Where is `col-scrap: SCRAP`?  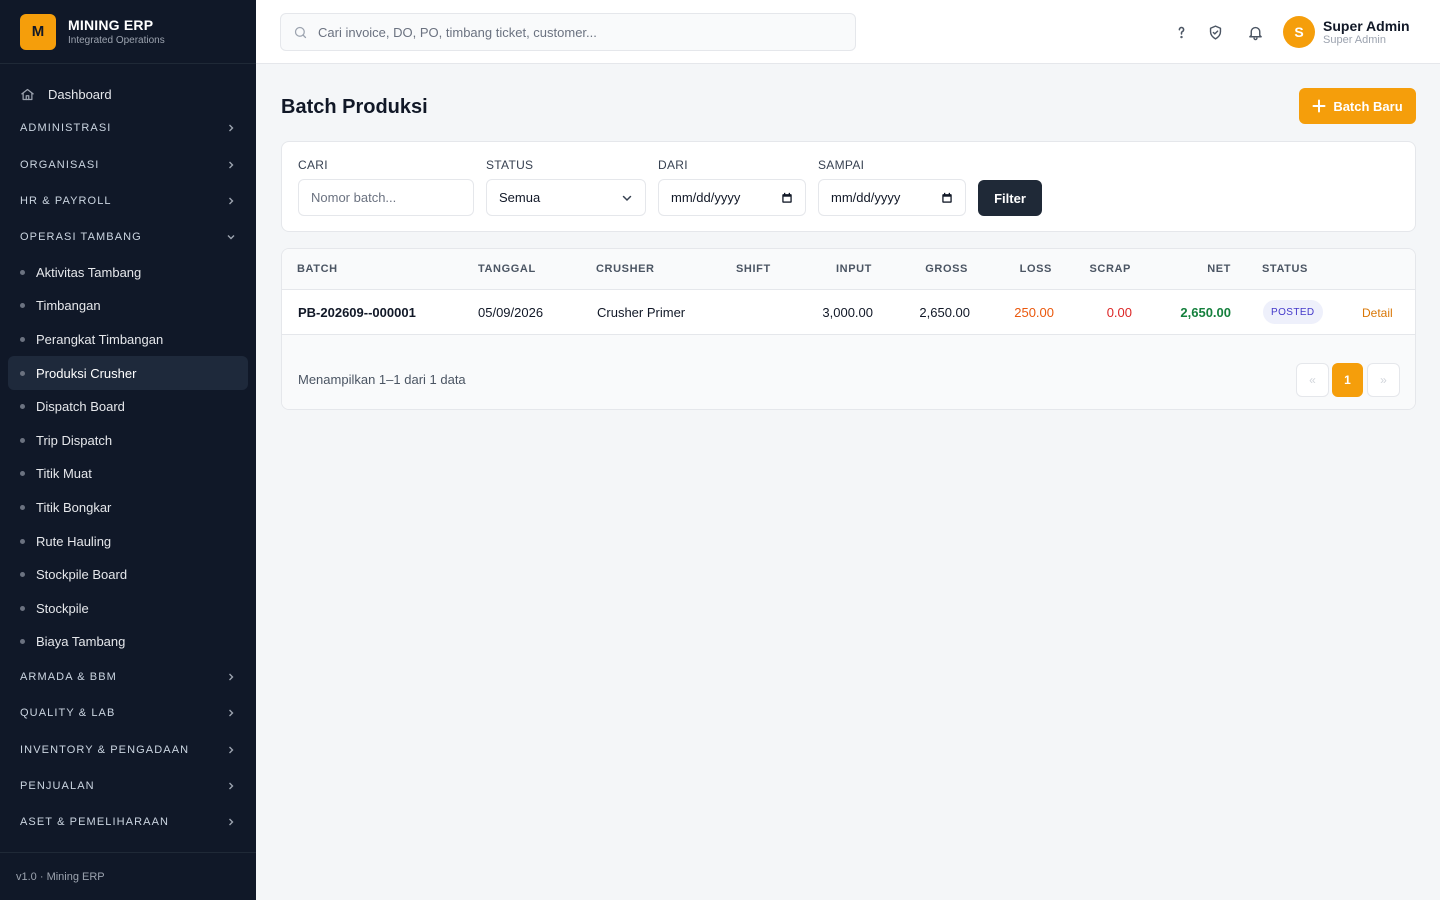
col-scrap: SCRAP is located at coordinates (1110, 269).